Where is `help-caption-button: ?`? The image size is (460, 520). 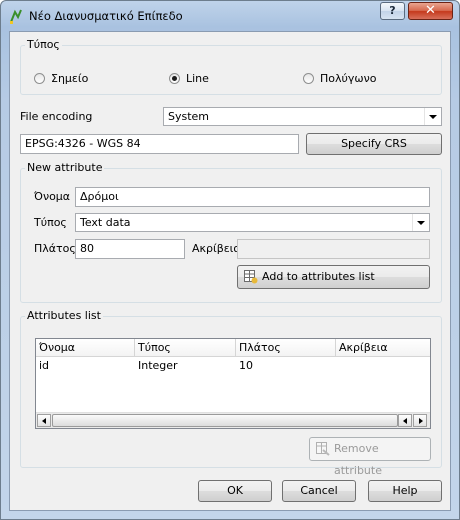 help-caption-button: ? is located at coordinates (392, 11).